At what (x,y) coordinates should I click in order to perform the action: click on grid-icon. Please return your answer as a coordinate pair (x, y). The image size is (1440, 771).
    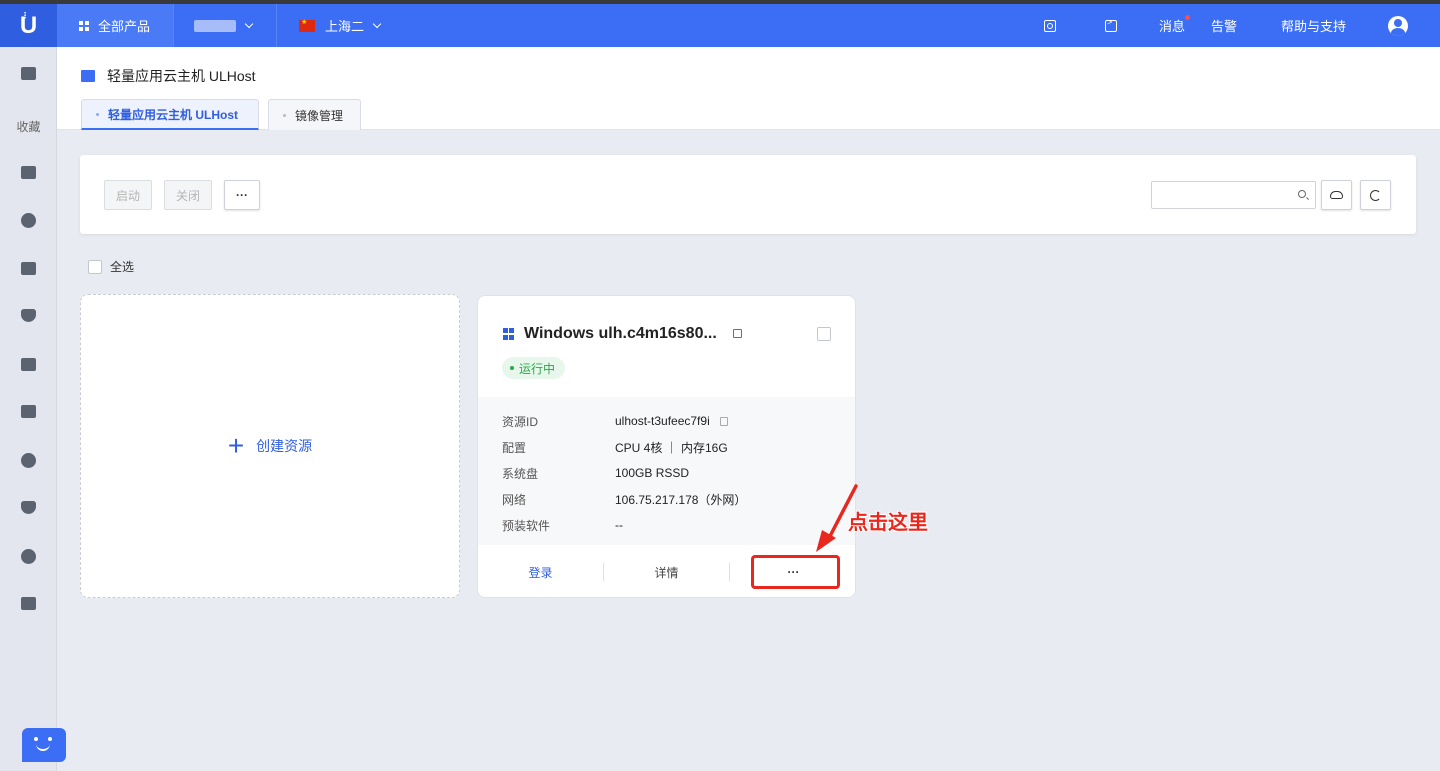
    Looking at the image, I should click on (84, 25).